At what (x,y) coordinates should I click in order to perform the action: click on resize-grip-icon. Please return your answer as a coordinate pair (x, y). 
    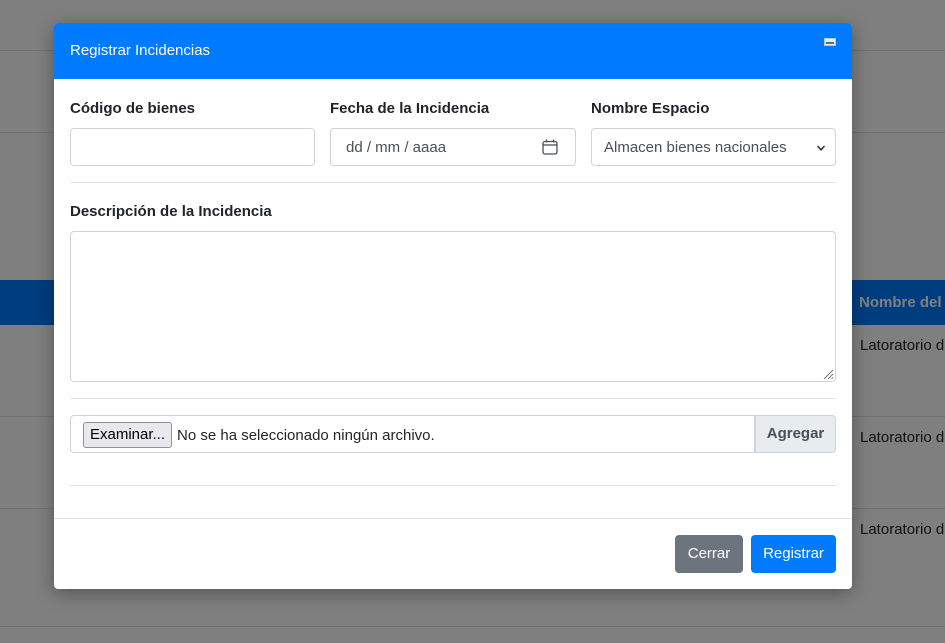
    Looking at the image, I should click on (828, 374).